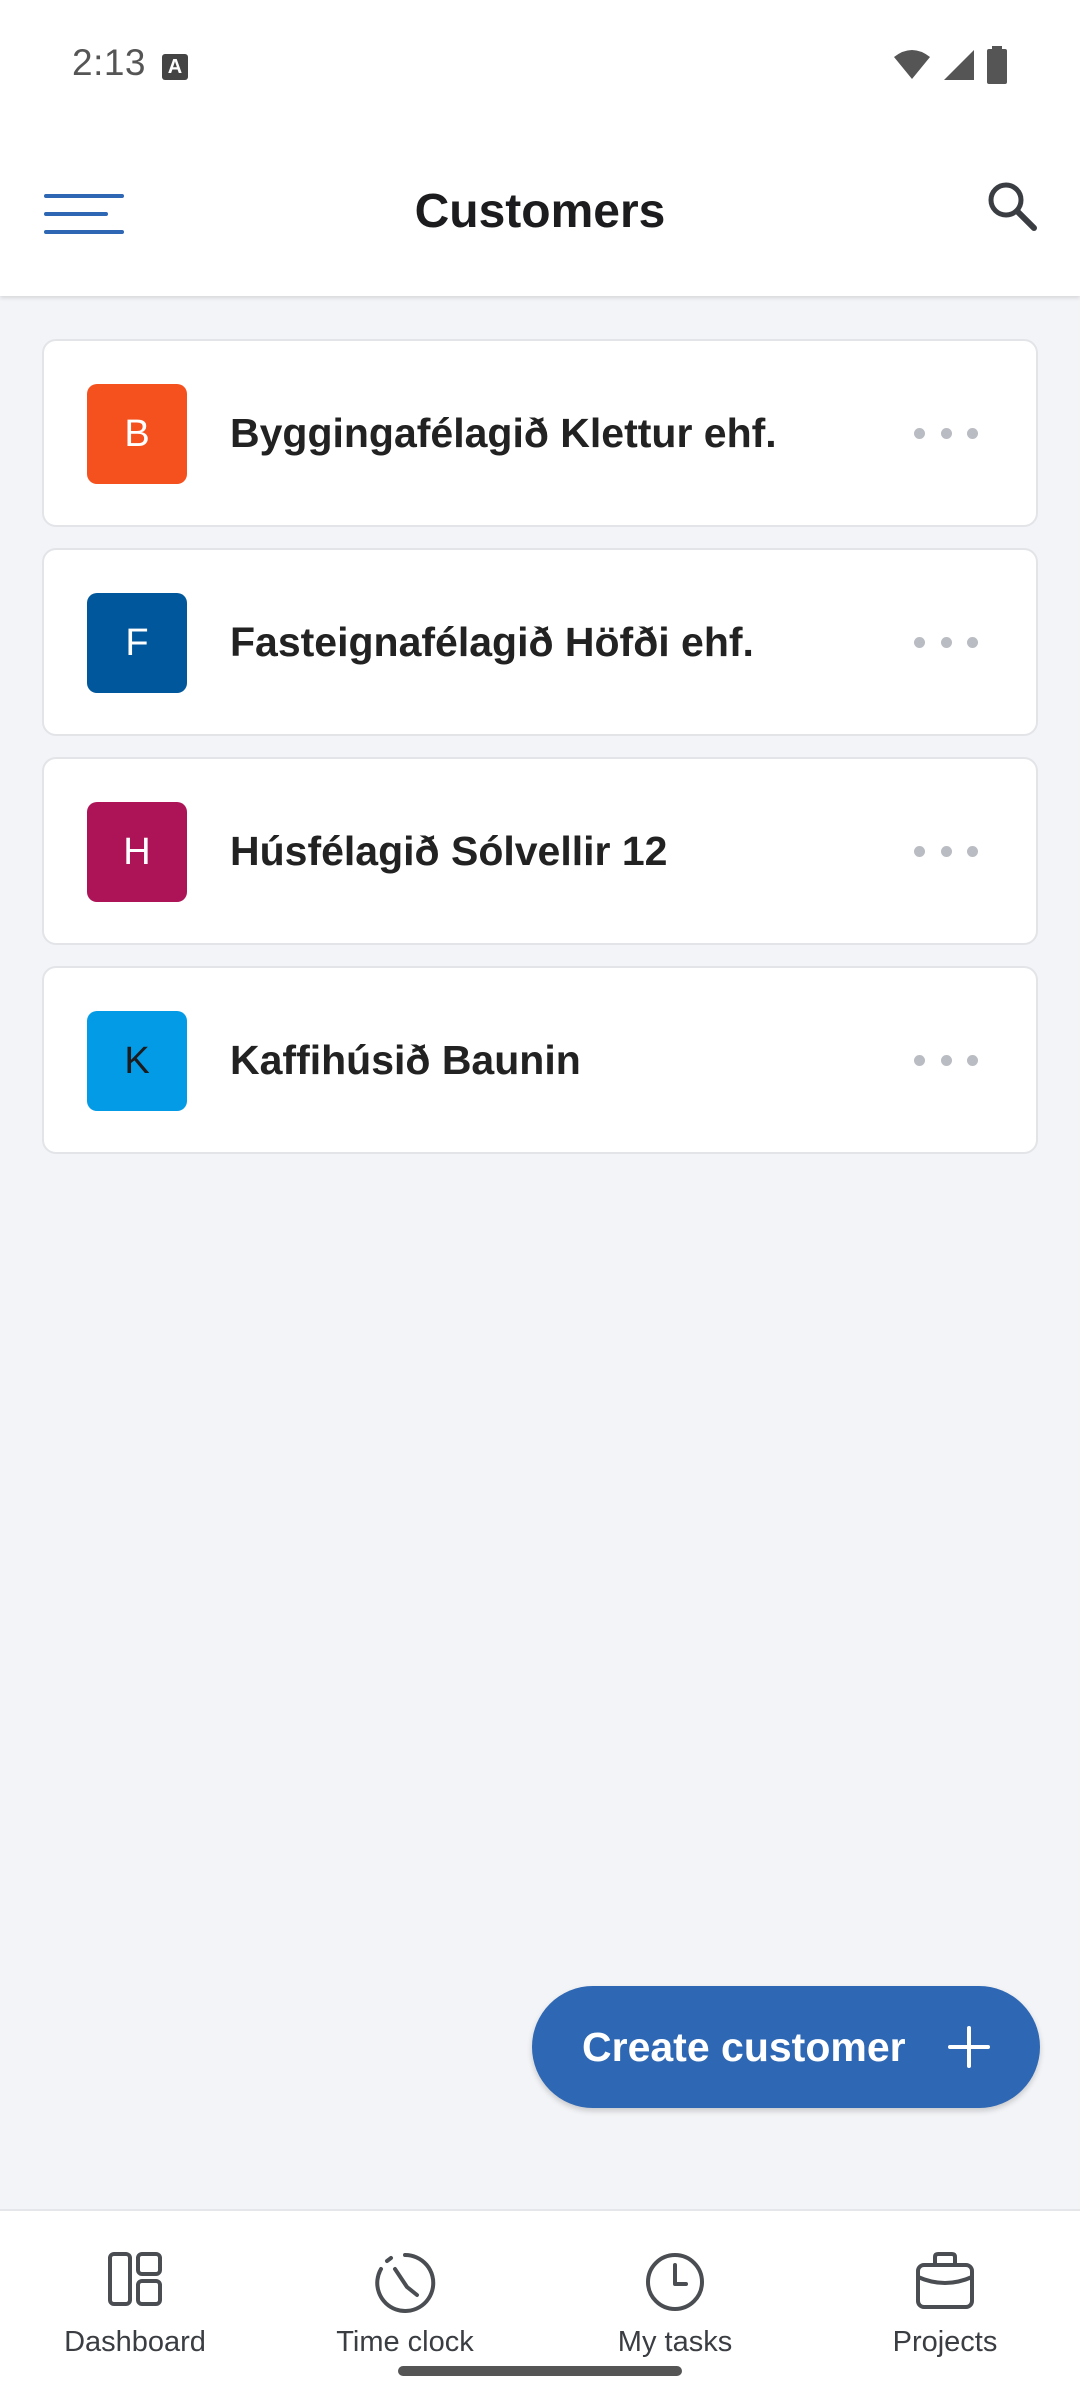  What do you see at coordinates (945, 2280) in the screenshot?
I see `briefcase-icon` at bounding box center [945, 2280].